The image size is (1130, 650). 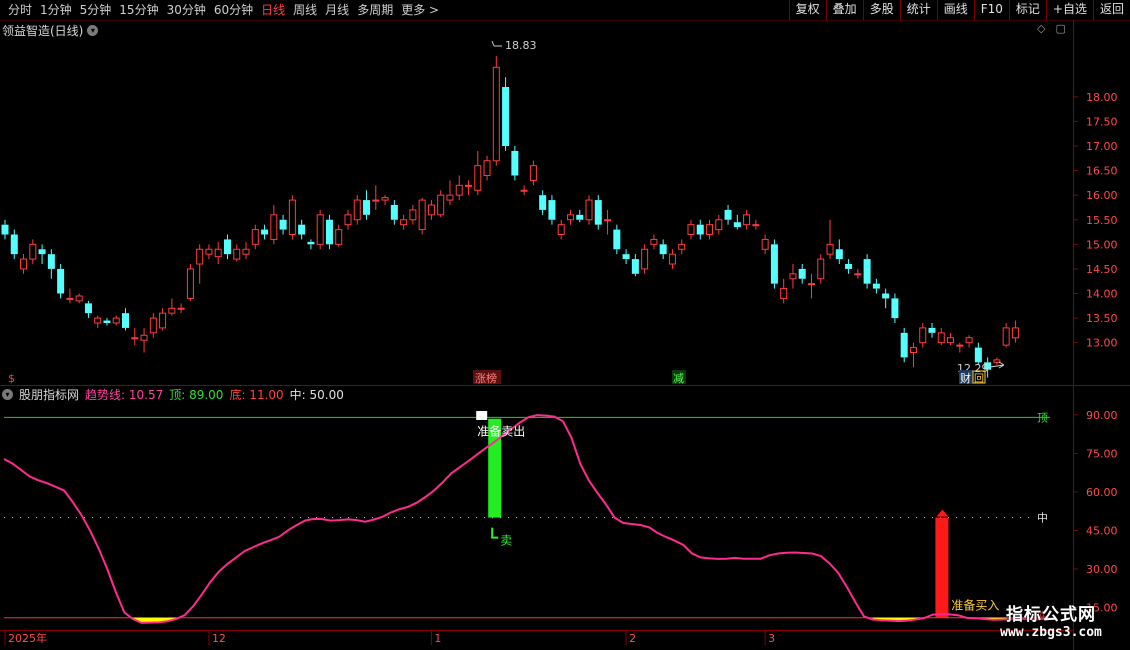 I want to click on buy-arrow-icon, so click(x=942, y=513).